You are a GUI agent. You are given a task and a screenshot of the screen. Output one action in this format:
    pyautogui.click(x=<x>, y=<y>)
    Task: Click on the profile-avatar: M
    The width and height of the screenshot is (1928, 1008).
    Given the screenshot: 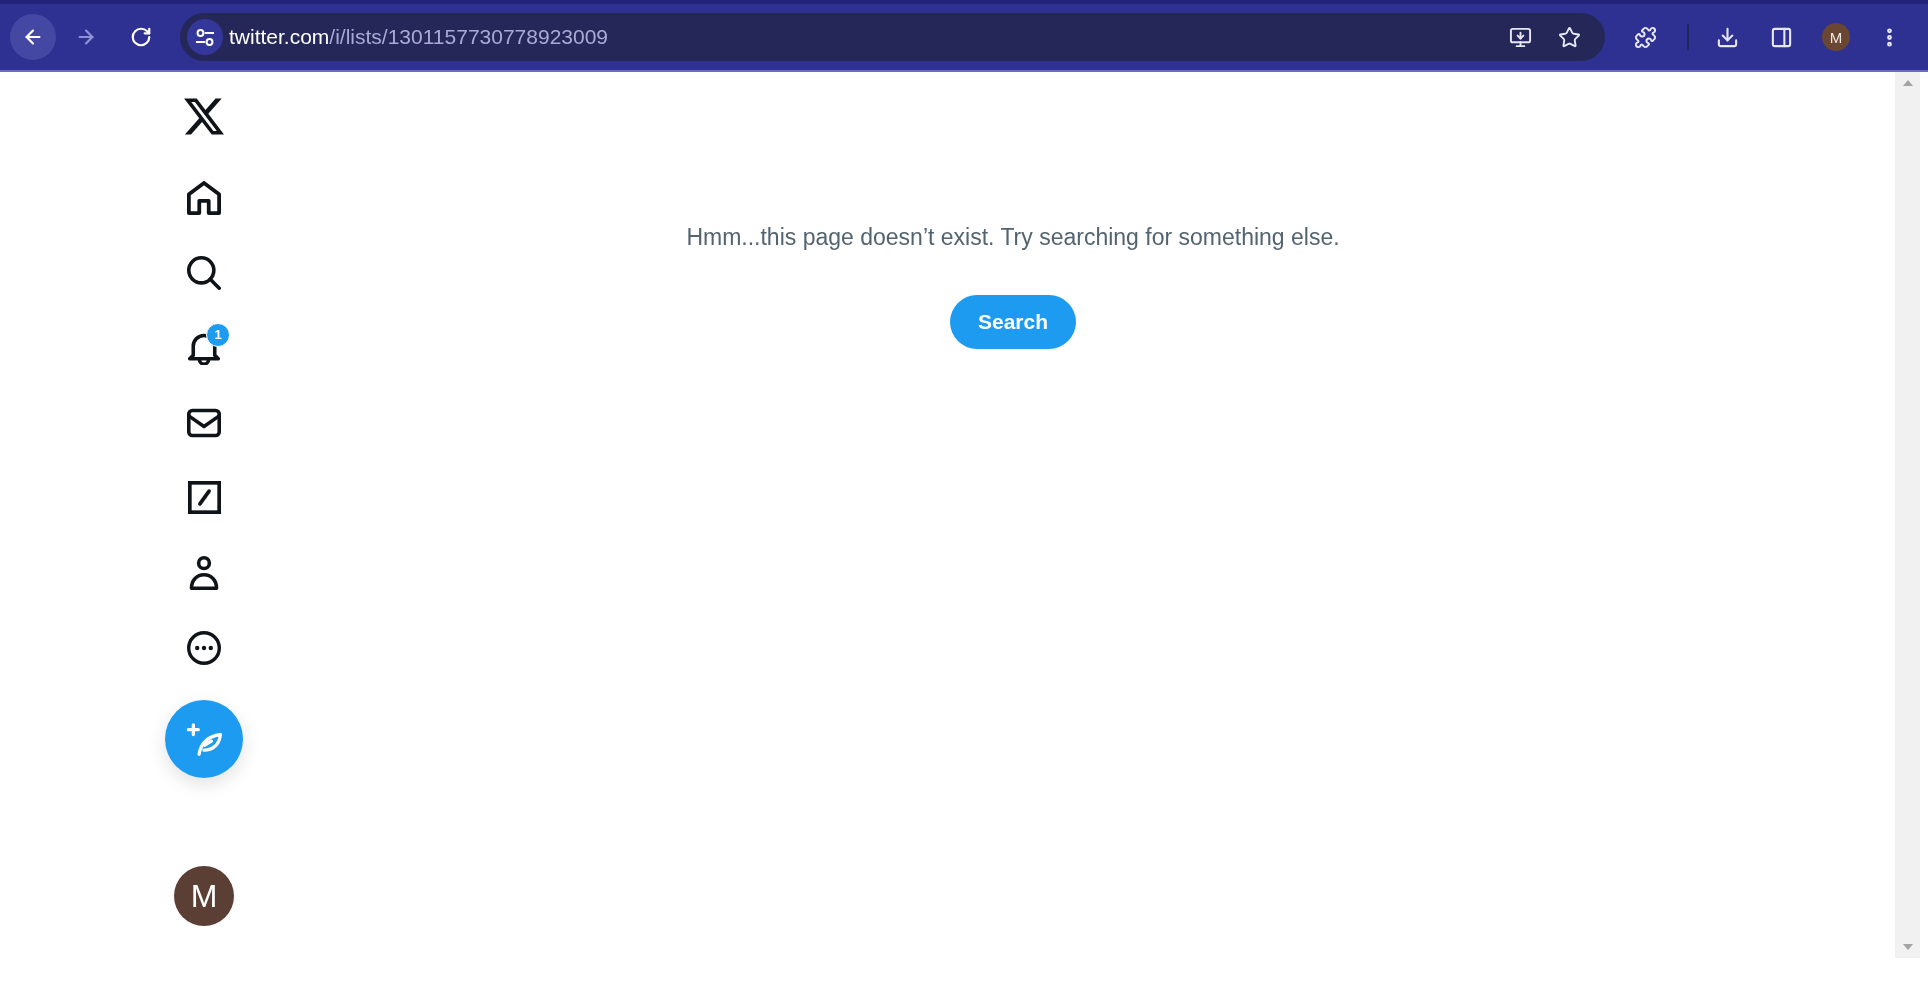 What is the action you would take?
    pyautogui.click(x=1836, y=37)
    